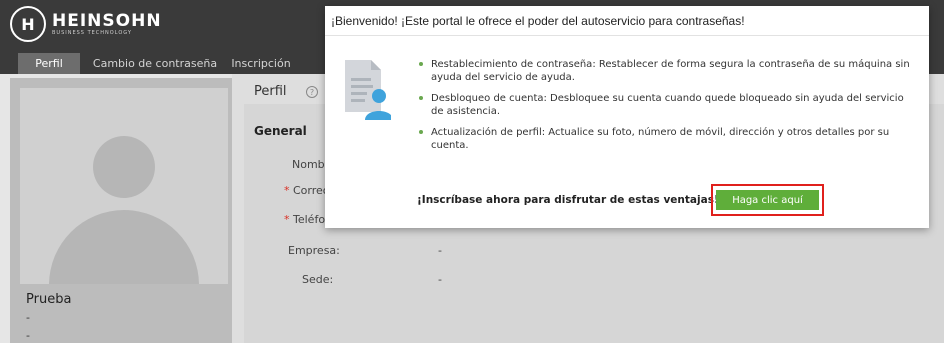 This screenshot has width=944, height=343. Describe the element at coordinates (440, 279) in the screenshot. I see `field-value-sede: -` at that location.